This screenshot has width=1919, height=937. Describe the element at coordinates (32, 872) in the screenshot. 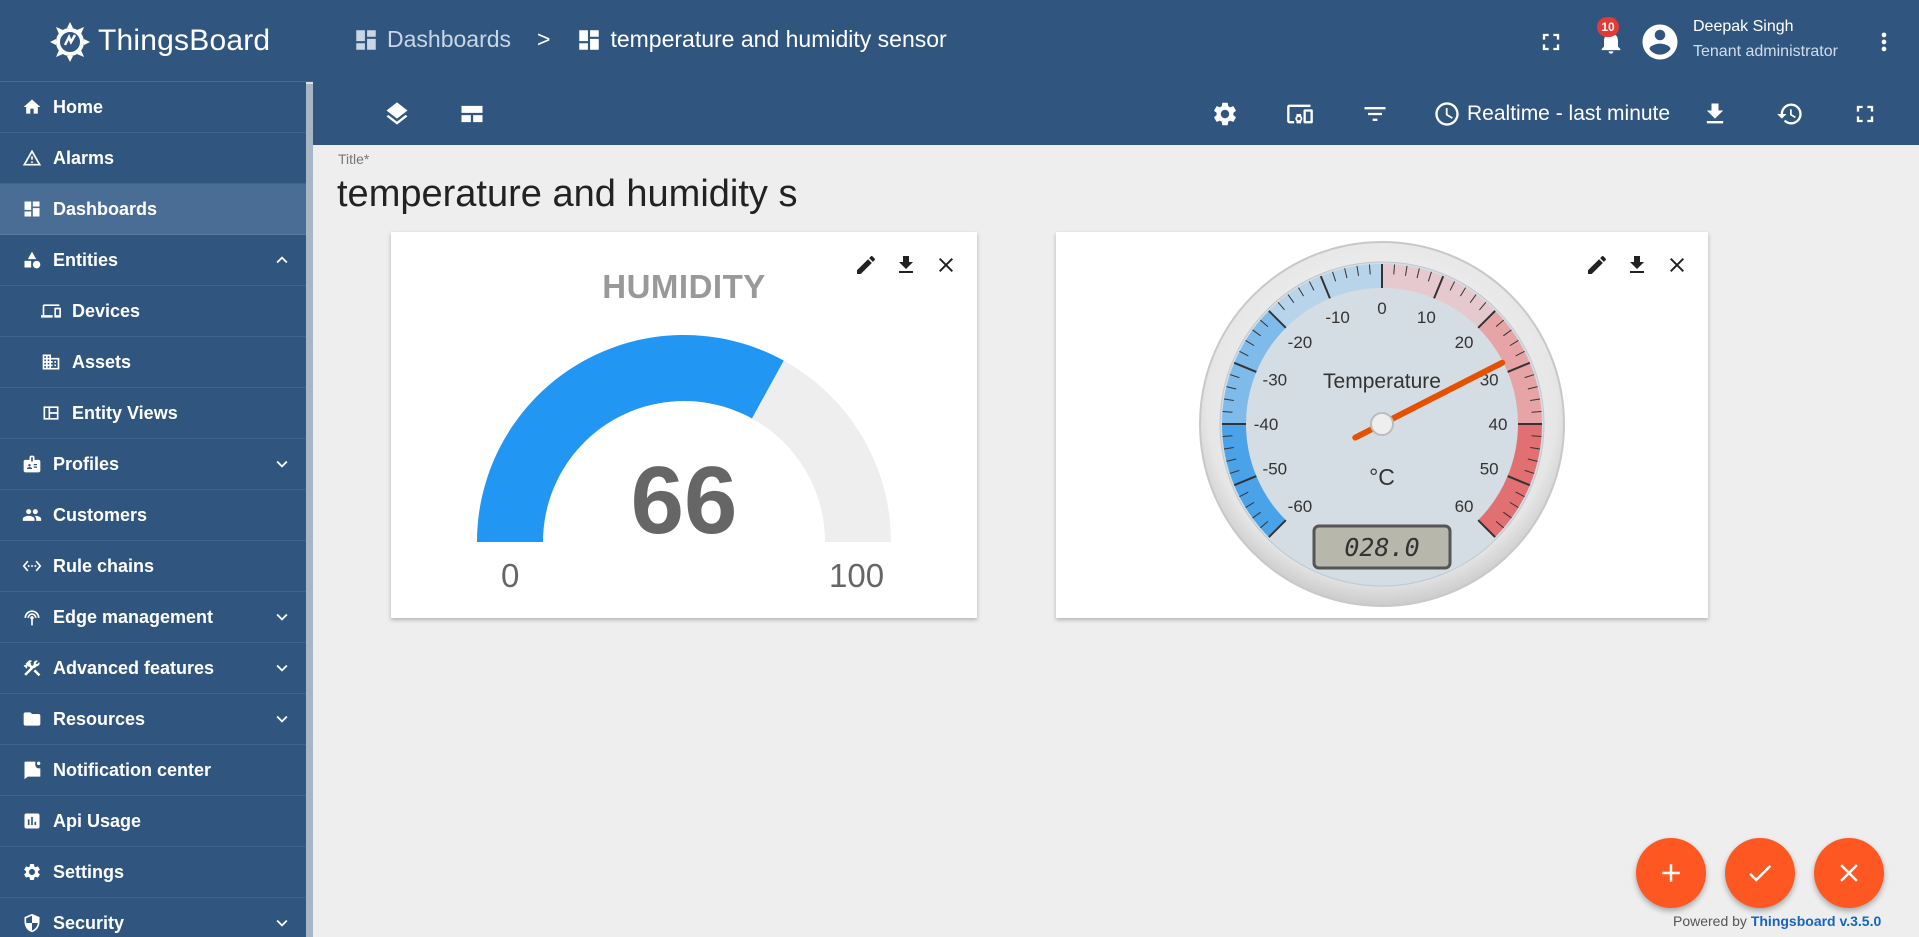

I see `gear-icon` at that location.